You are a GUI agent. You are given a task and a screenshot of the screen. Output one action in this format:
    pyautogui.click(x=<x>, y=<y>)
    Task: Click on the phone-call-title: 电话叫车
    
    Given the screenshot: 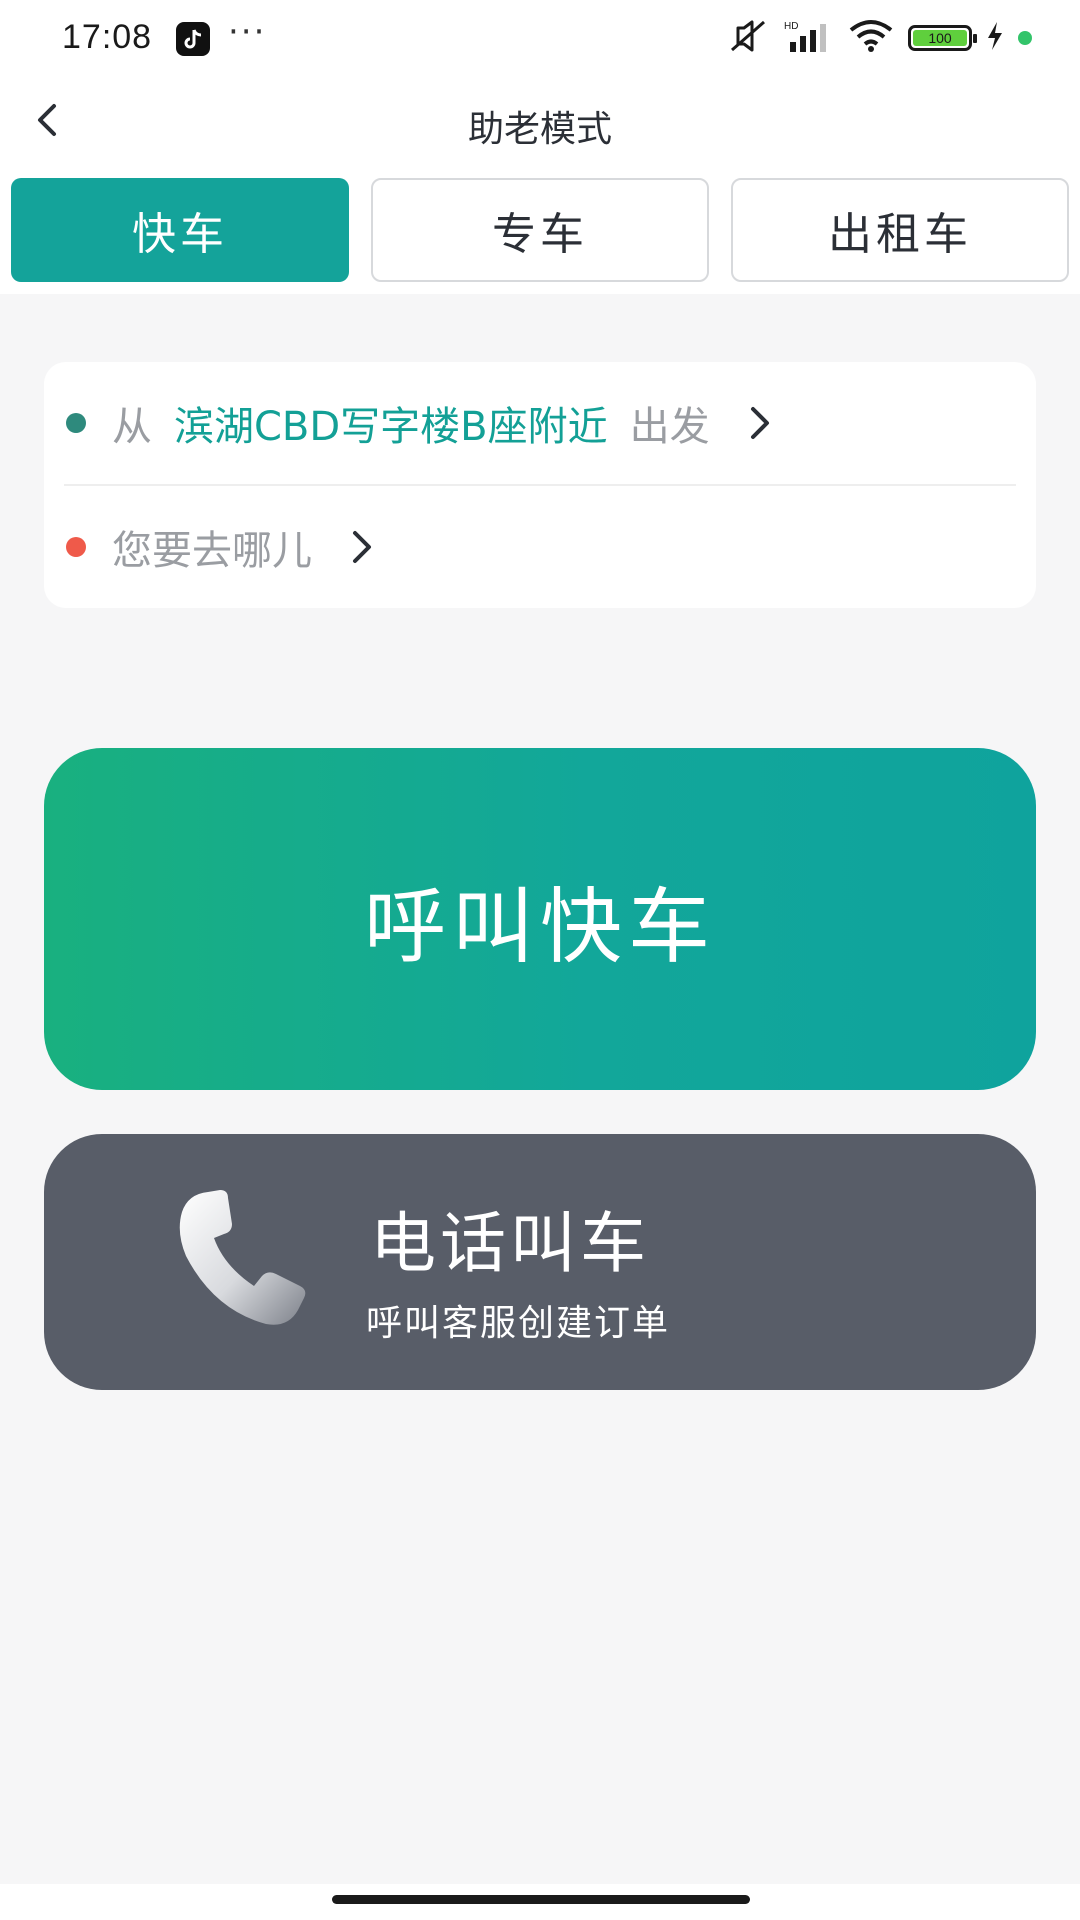 What is the action you would take?
    pyautogui.click(x=510, y=1243)
    